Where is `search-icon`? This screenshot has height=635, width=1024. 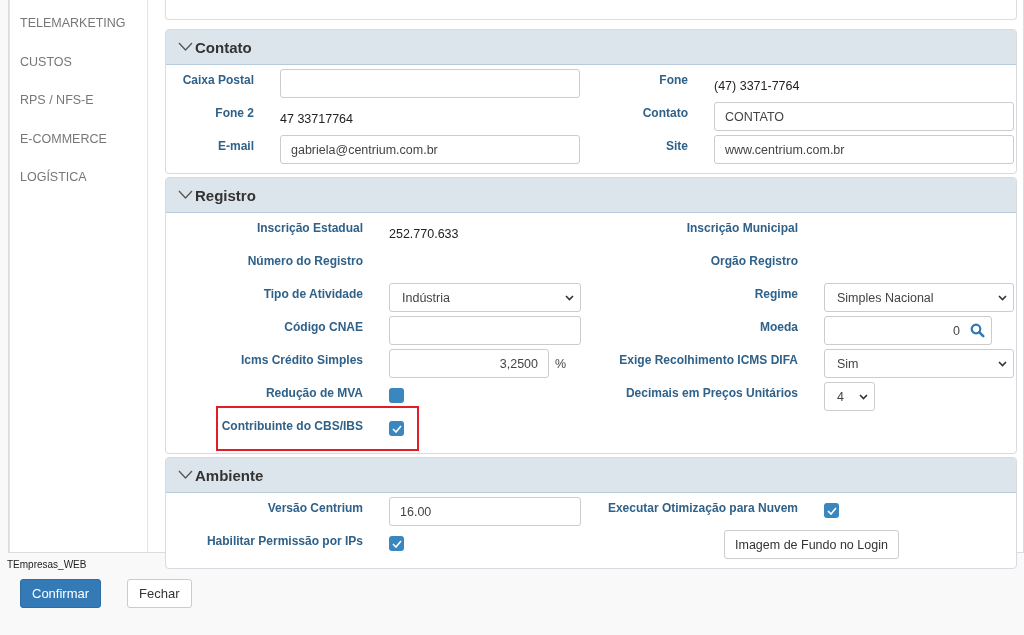
search-icon is located at coordinates (977, 330).